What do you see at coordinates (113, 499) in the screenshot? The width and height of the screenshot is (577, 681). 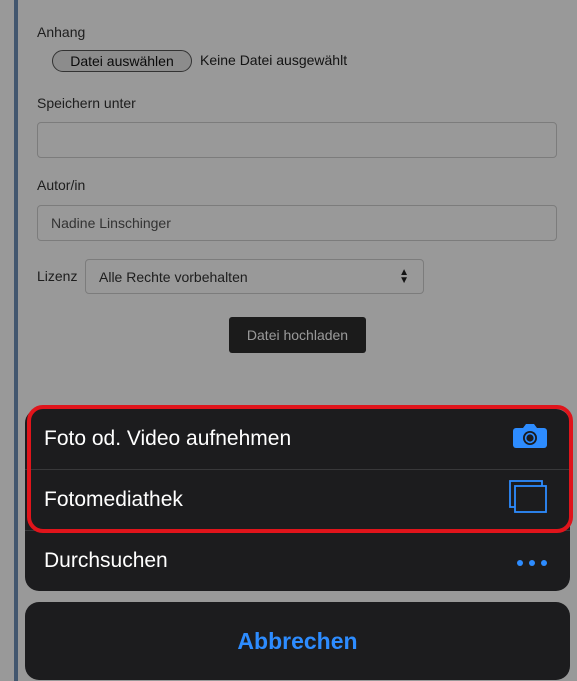 I see `photo-library-label: Fotomediathek` at bounding box center [113, 499].